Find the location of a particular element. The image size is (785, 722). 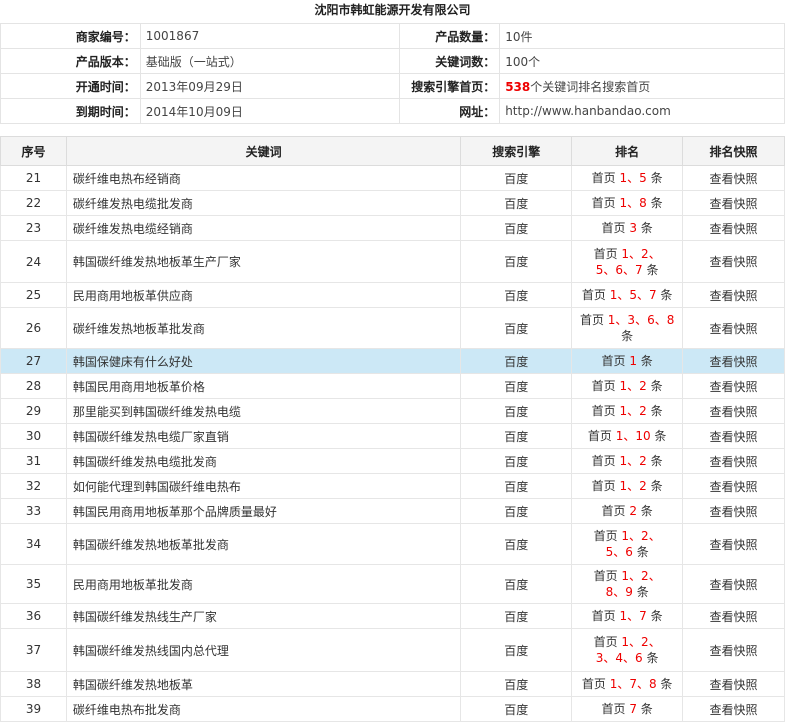

rank-cell: 首页 1、2、3、4、6 条 is located at coordinates (627, 650).